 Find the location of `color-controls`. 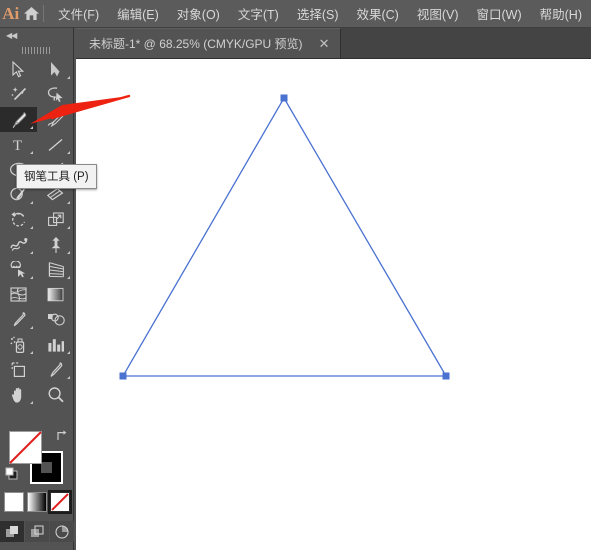

color-controls is located at coordinates (37, 488).